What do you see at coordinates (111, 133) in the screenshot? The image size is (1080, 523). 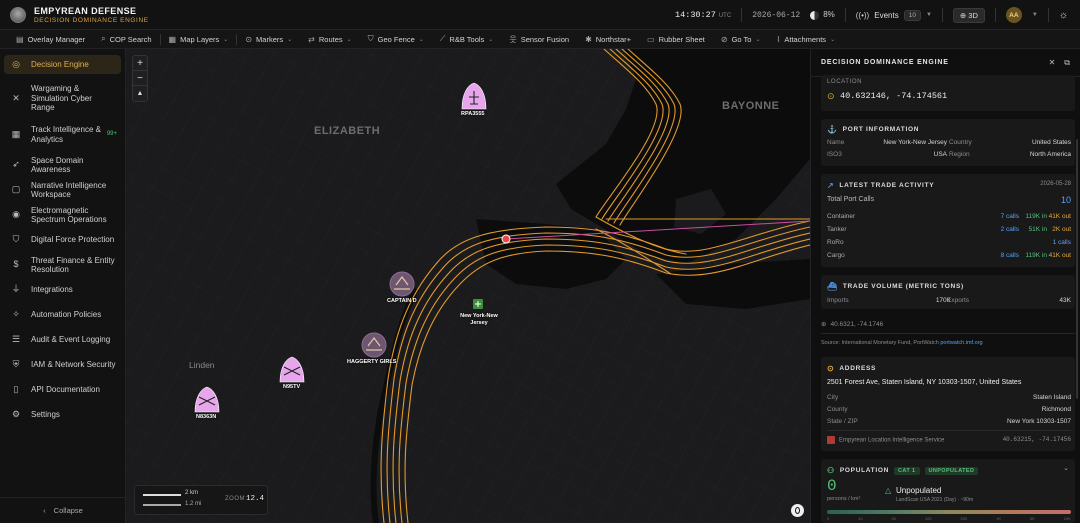 I see `track-count-badge: 99+` at bounding box center [111, 133].